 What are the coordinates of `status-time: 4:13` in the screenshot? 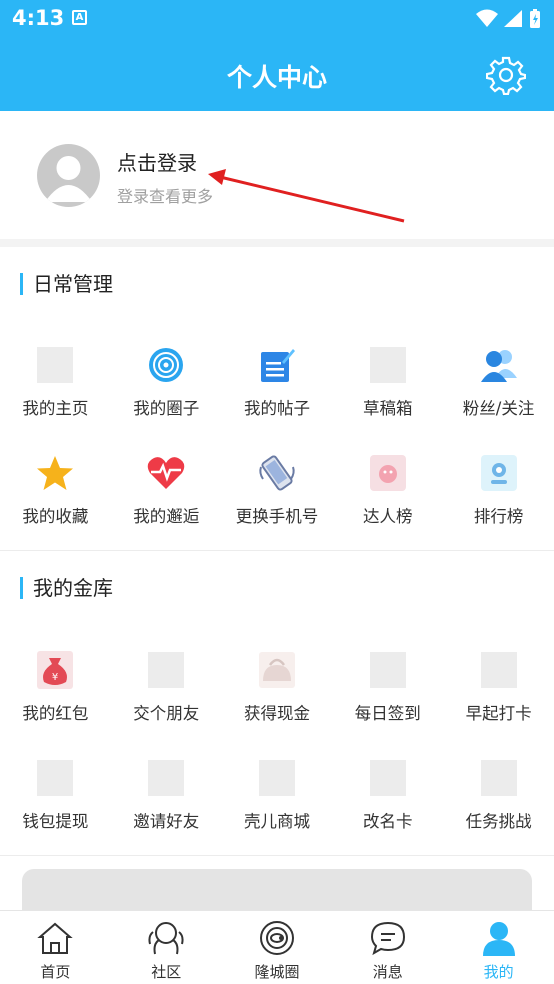 It's located at (38, 18).